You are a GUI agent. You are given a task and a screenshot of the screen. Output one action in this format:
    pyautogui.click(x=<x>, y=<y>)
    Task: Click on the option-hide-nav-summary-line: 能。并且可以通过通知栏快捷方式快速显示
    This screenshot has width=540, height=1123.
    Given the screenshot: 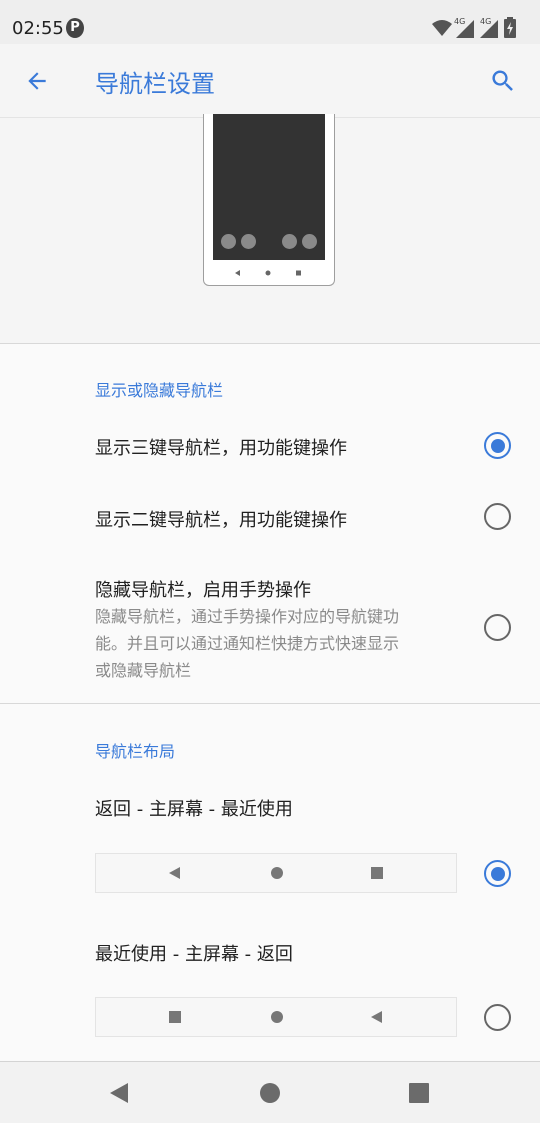 What is the action you would take?
    pyautogui.click(x=247, y=643)
    